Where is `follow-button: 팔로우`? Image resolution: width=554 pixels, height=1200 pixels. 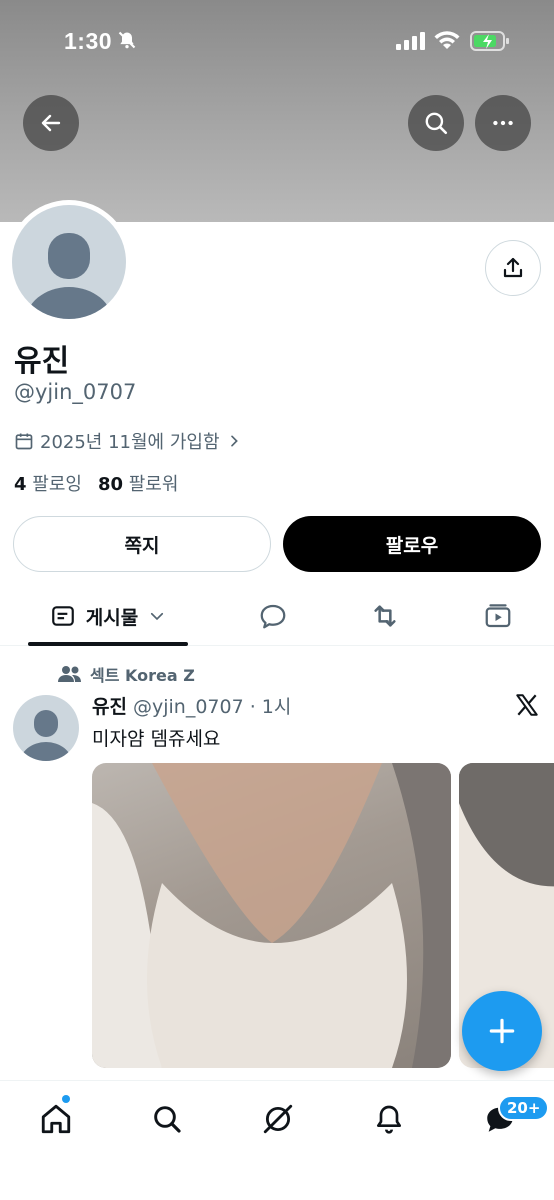 follow-button: 팔로우 is located at coordinates (412, 544).